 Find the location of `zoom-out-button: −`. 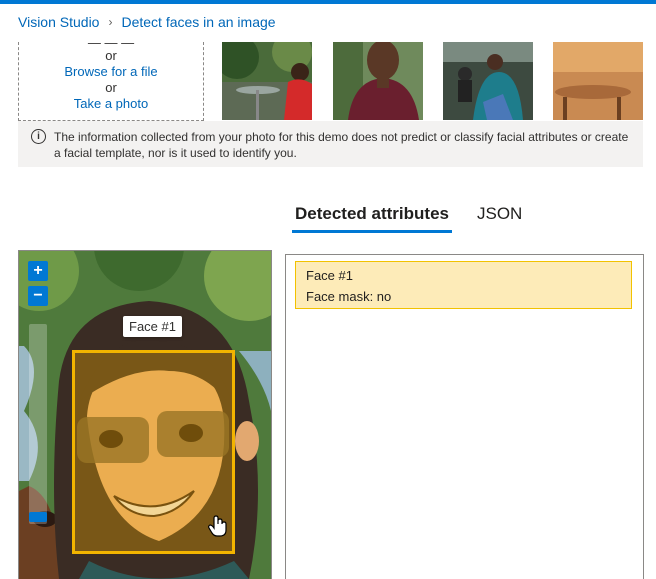

zoom-out-button: − is located at coordinates (38, 296).